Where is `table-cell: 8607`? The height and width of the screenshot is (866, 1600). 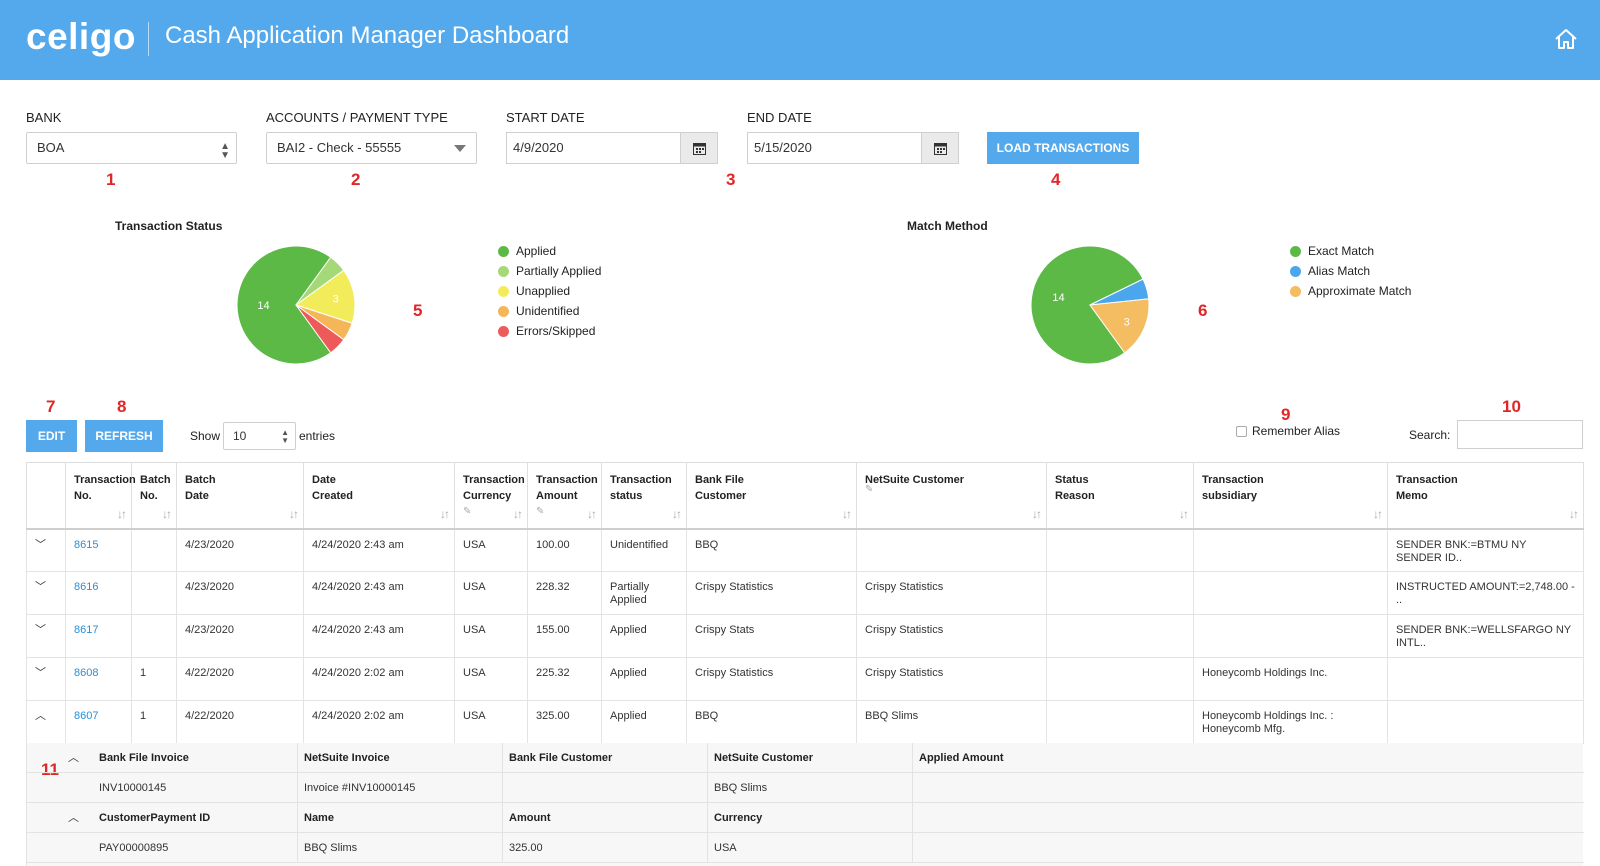
table-cell: 8607 is located at coordinates (98, 722).